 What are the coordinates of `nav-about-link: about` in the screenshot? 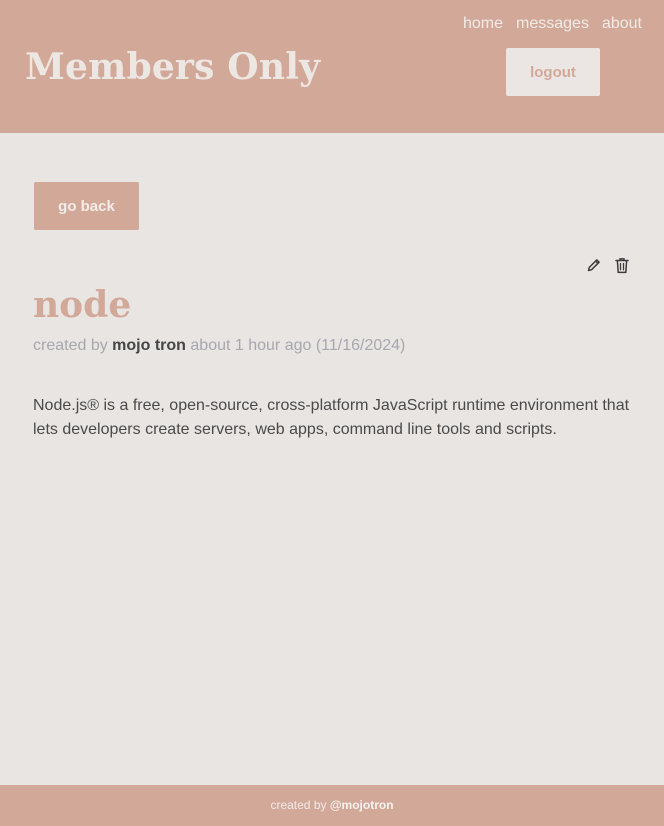 It's located at (622, 24).